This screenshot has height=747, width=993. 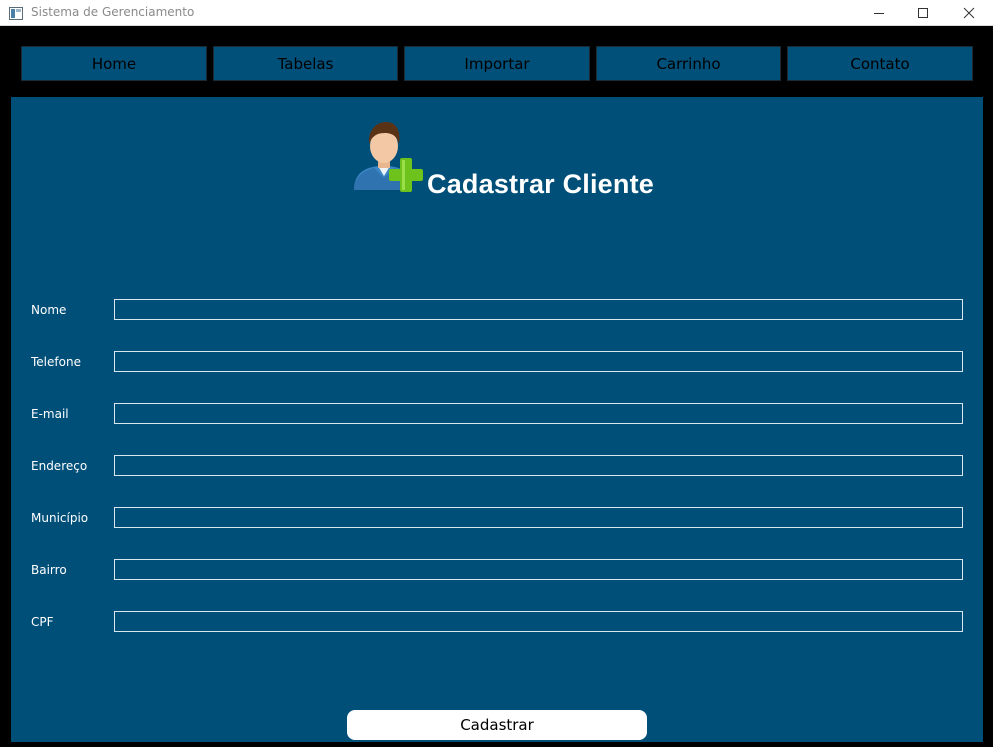 What do you see at coordinates (16, 12) in the screenshot?
I see `app-icon` at bounding box center [16, 12].